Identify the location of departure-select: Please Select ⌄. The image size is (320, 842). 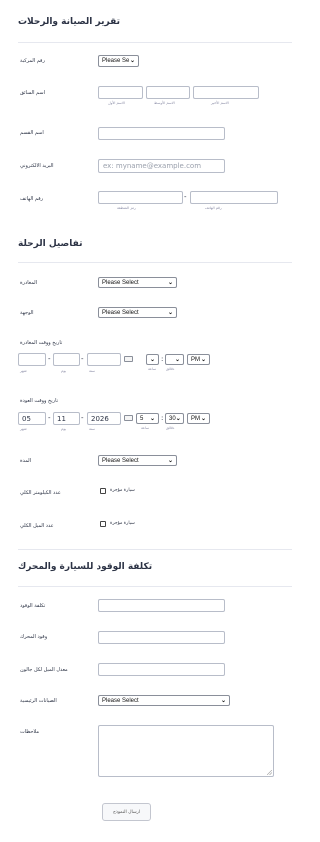
(137, 282).